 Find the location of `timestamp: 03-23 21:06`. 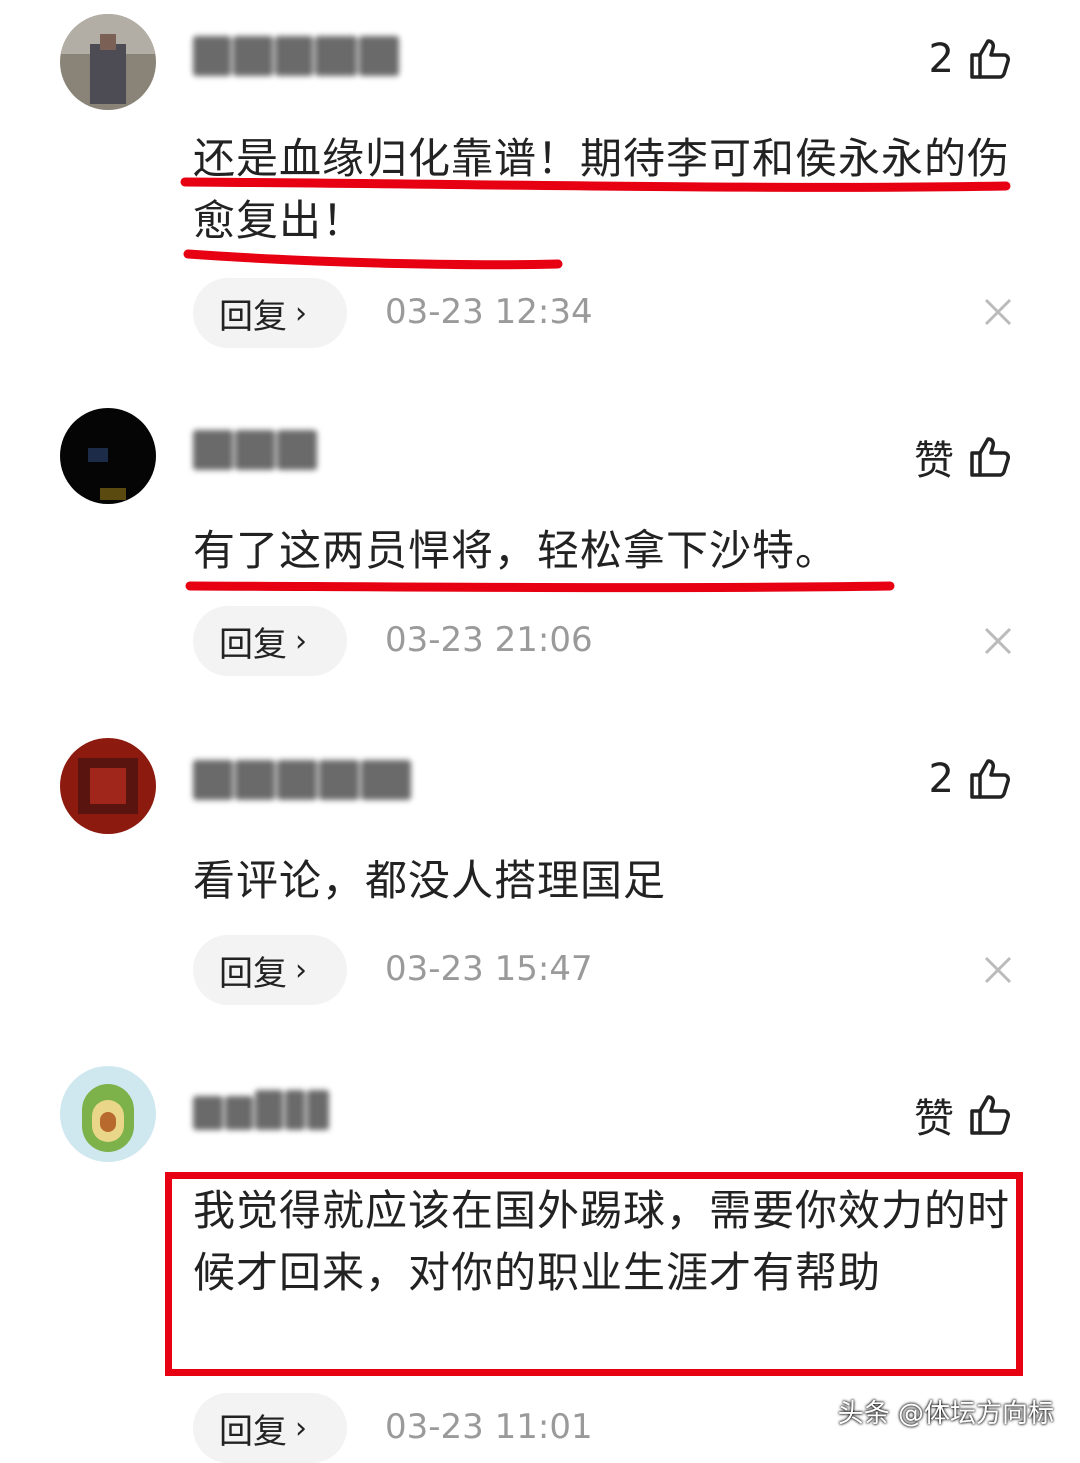

timestamp: 03-23 21:06 is located at coordinates (489, 640).